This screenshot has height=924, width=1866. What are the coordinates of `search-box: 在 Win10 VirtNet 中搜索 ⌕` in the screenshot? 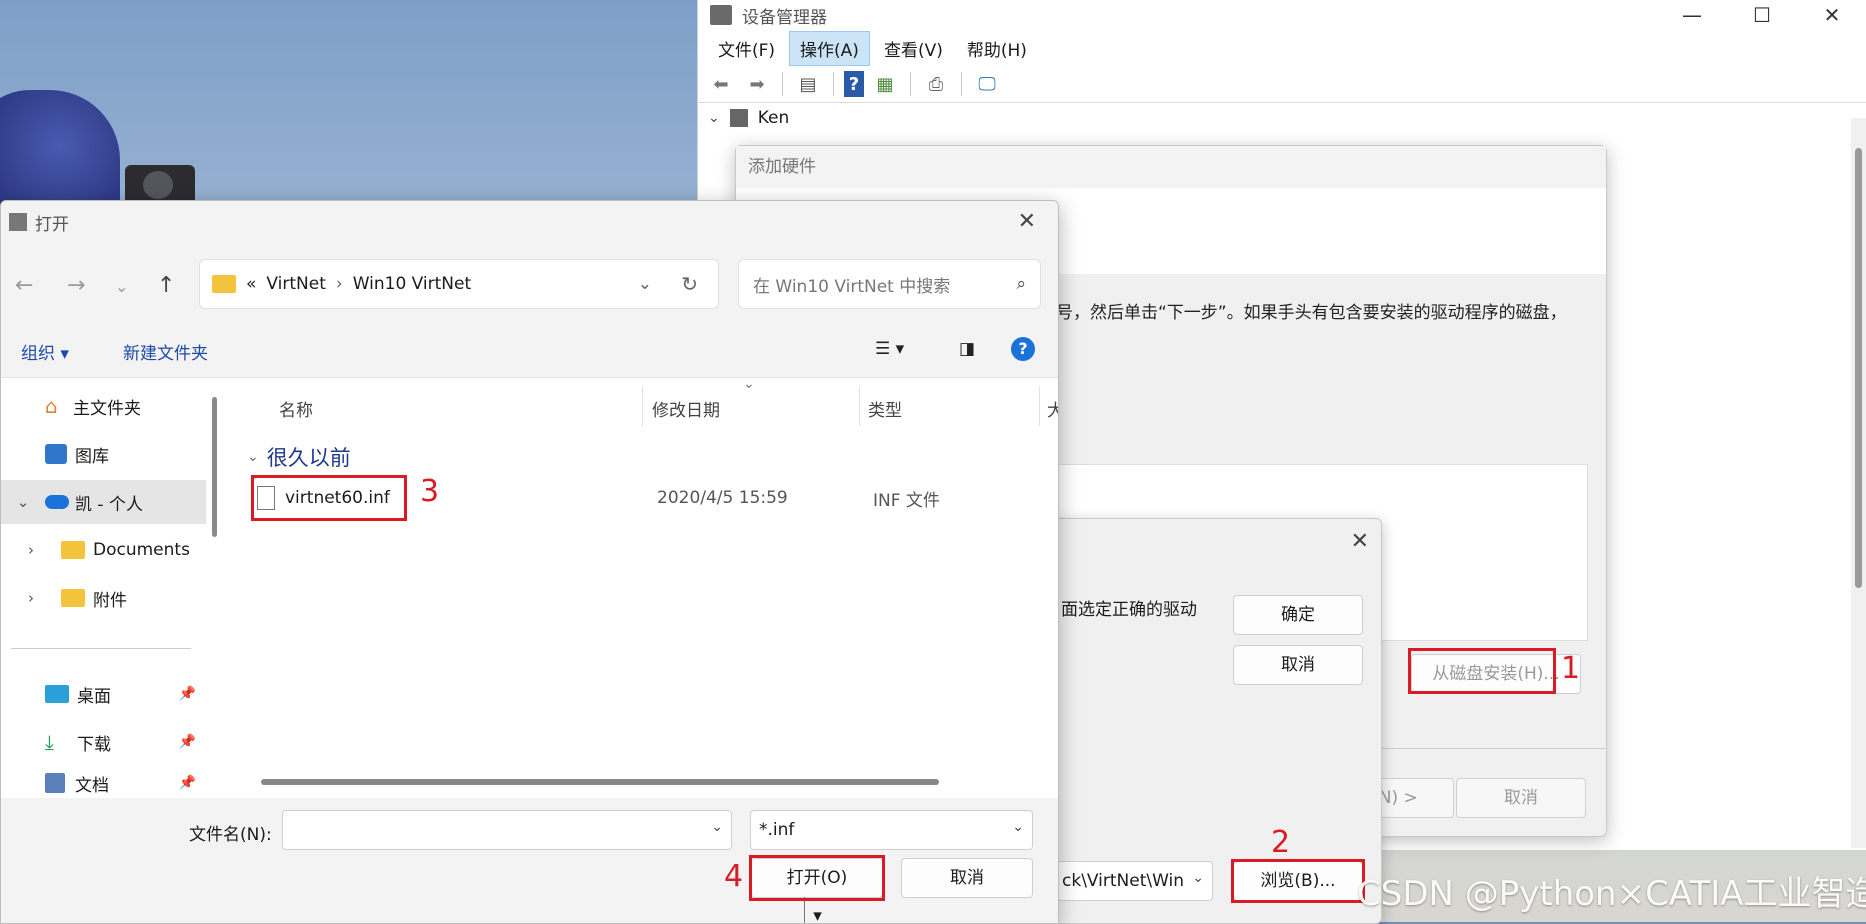 It's located at (889, 284).